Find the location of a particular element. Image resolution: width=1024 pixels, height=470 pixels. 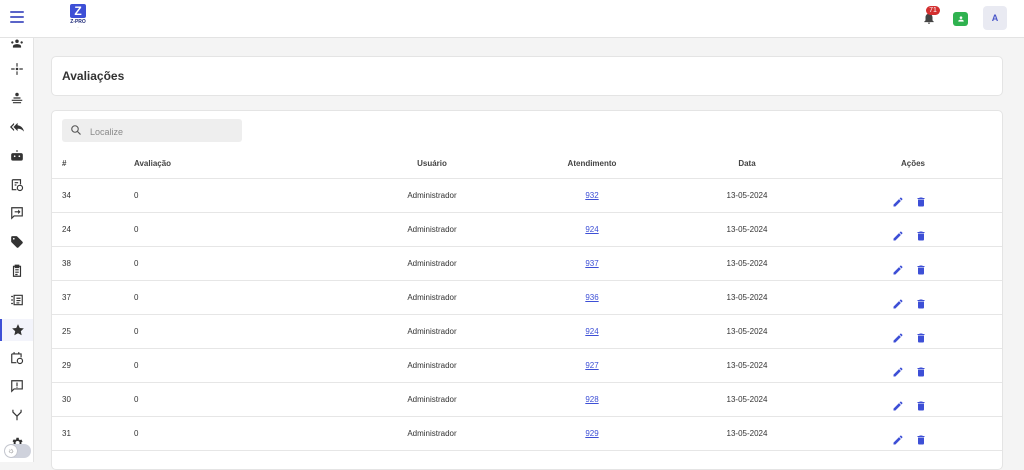

cell-id: 30 is located at coordinates (66, 399).